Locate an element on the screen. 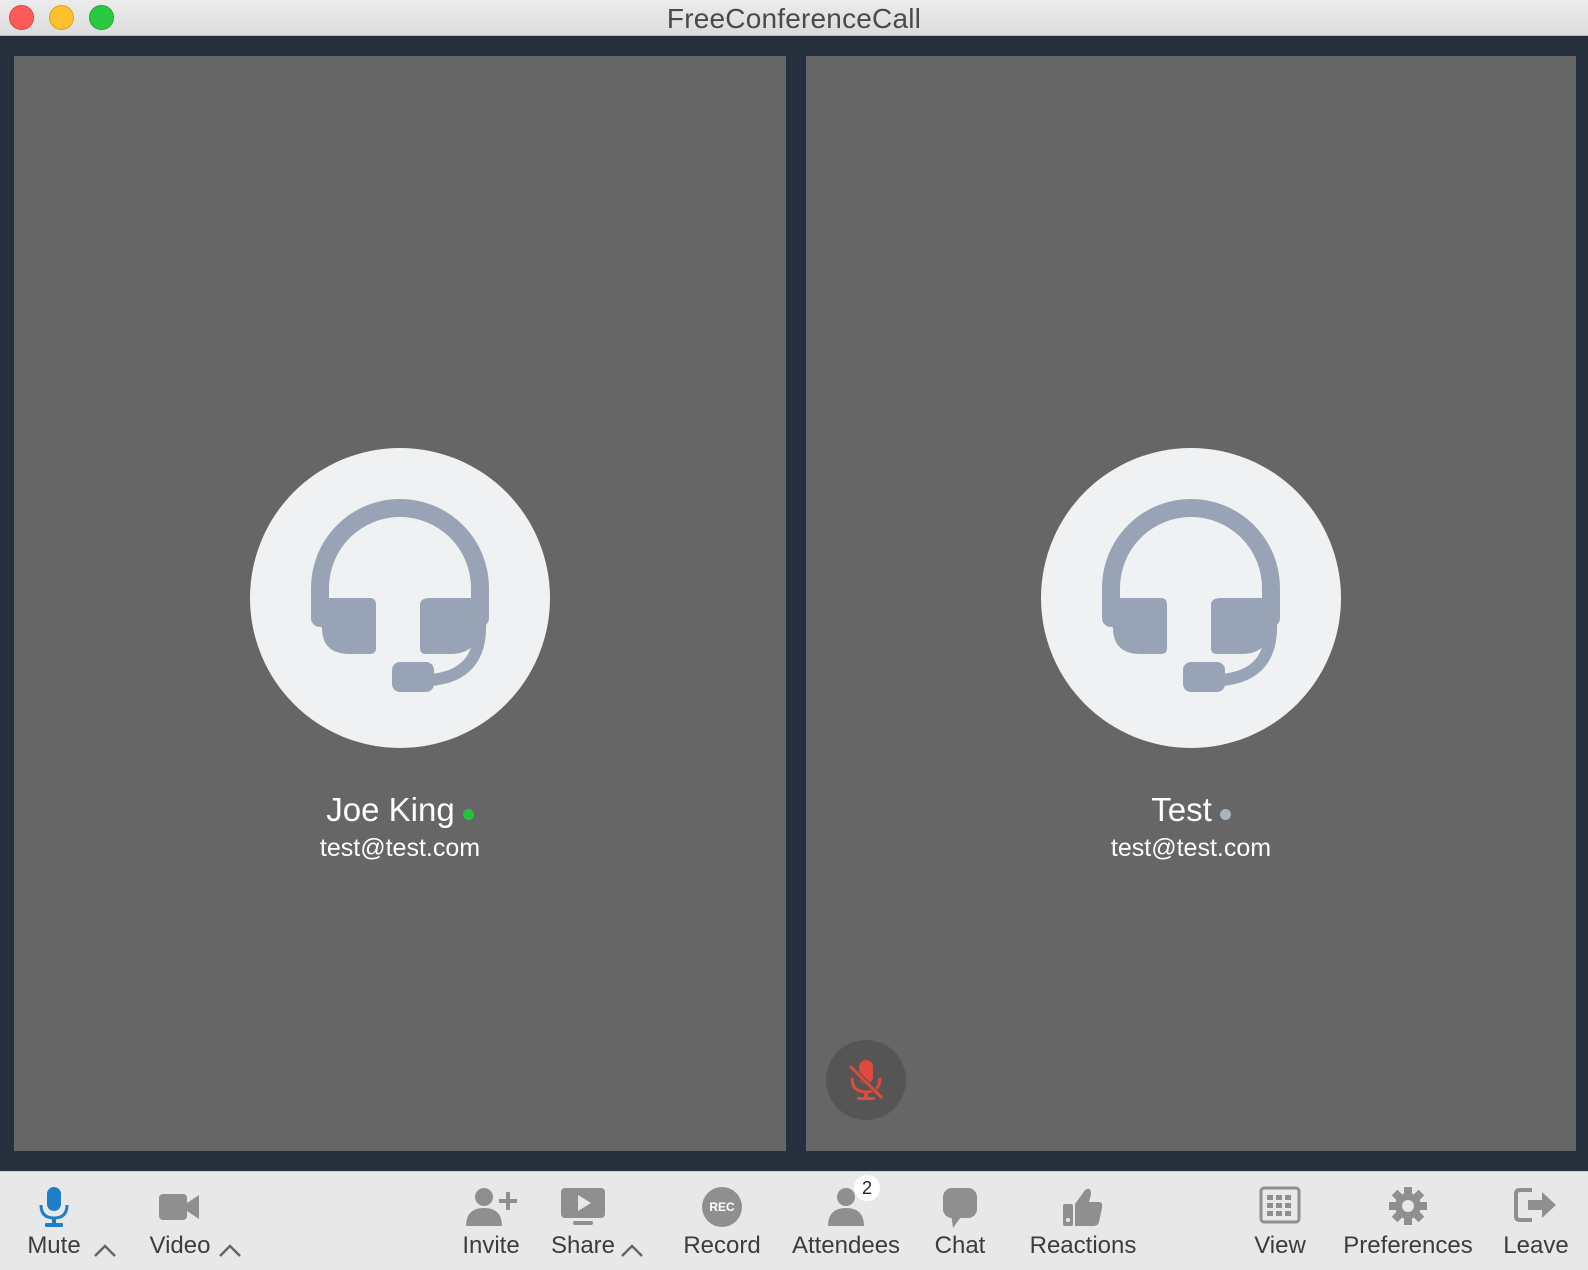 Image resolution: width=1588 pixels, height=1270 pixels. status-online-dot is located at coordinates (468, 814).